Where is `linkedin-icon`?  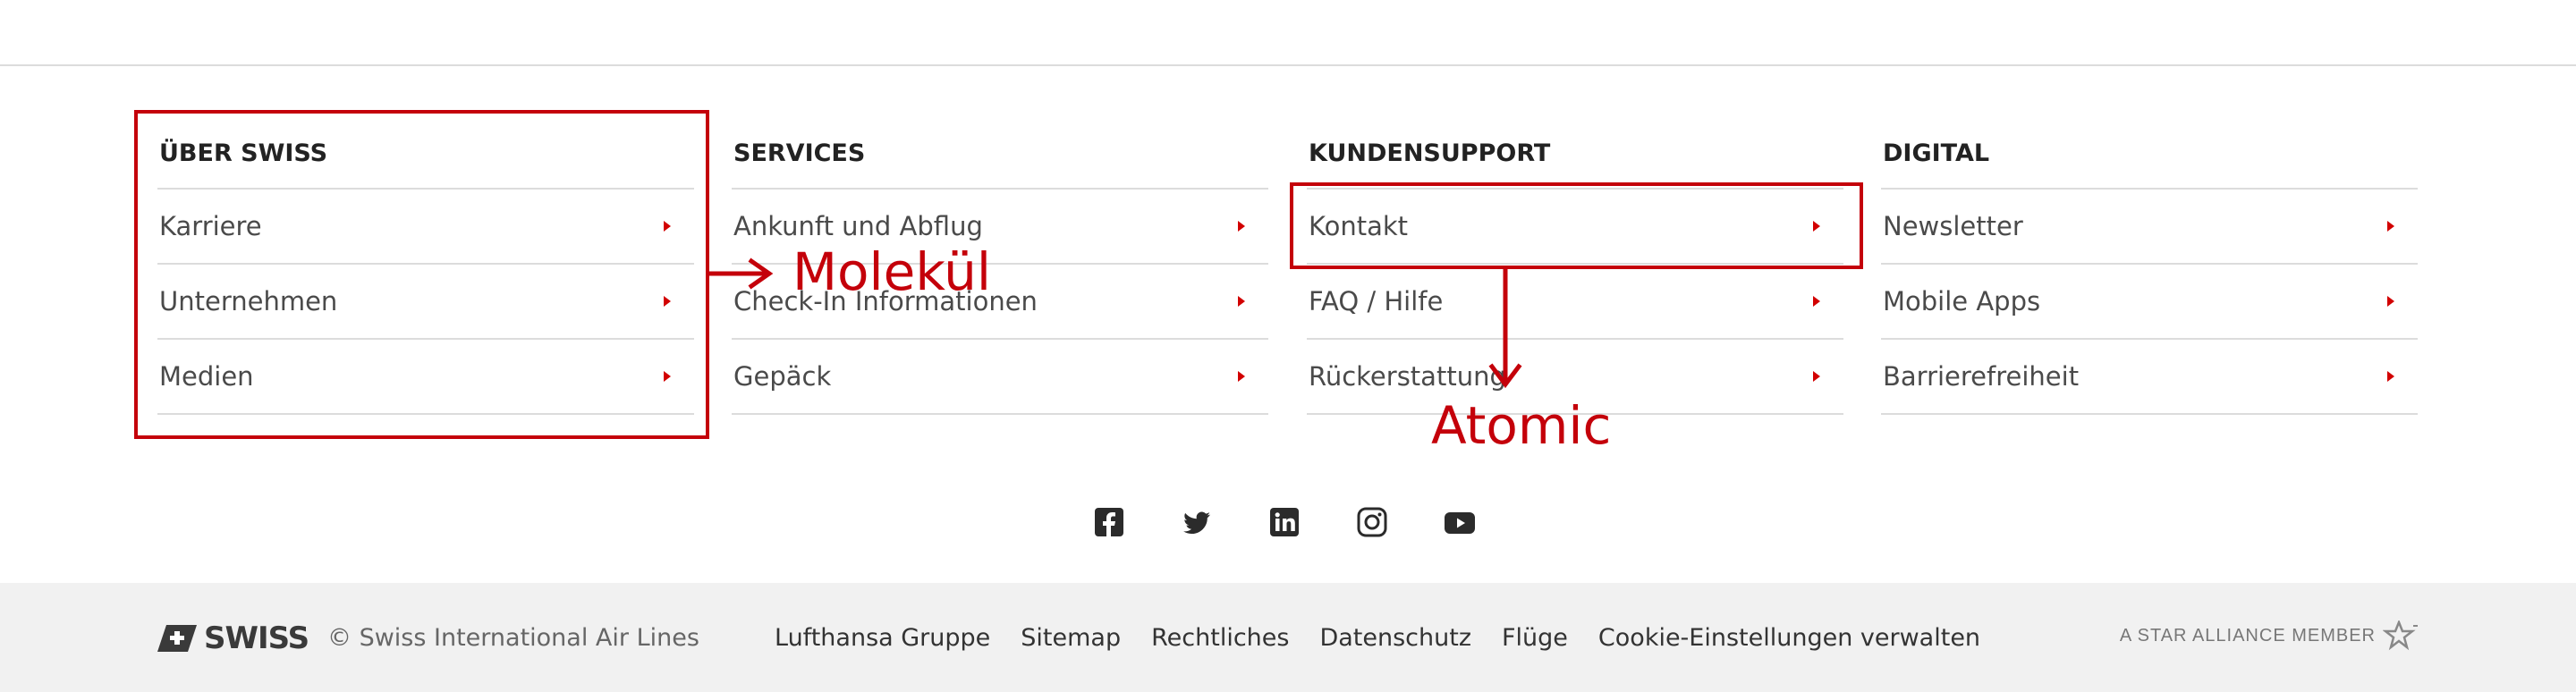 linkedin-icon is located at coordinates (1284, 522).